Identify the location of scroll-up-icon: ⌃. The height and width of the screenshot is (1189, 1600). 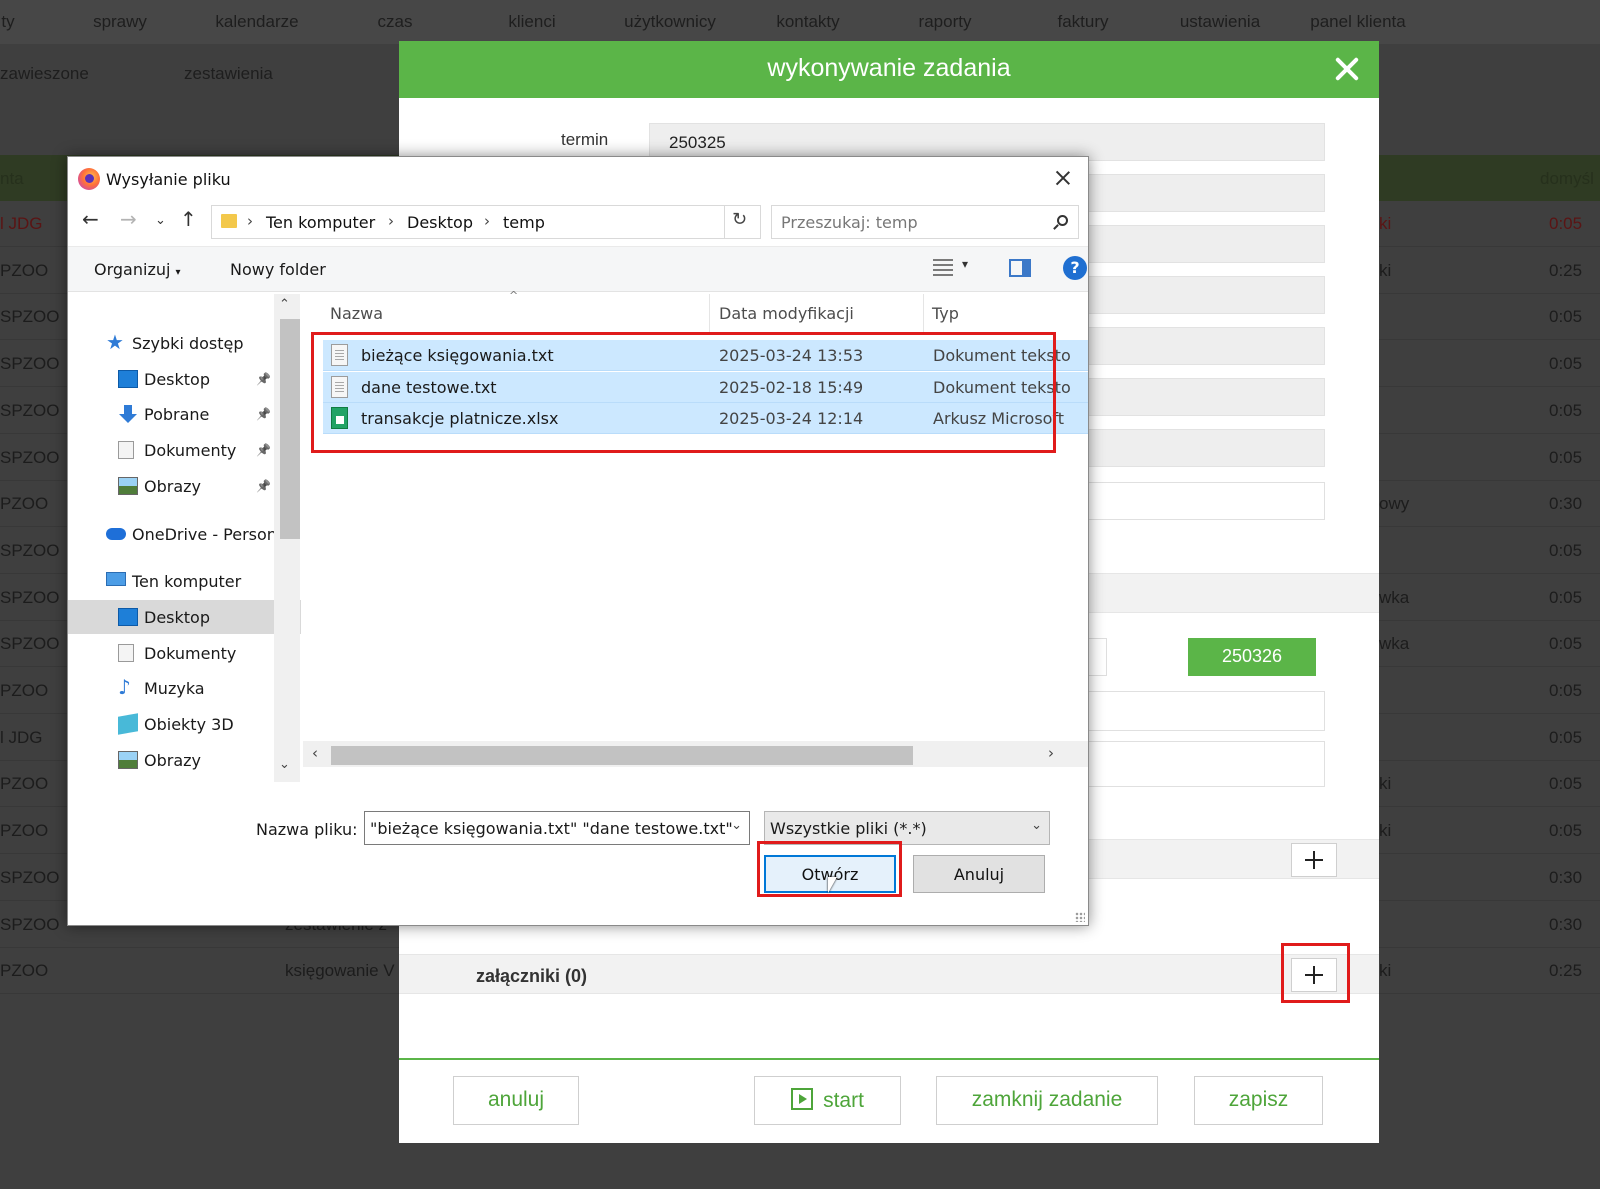
(284, 304).